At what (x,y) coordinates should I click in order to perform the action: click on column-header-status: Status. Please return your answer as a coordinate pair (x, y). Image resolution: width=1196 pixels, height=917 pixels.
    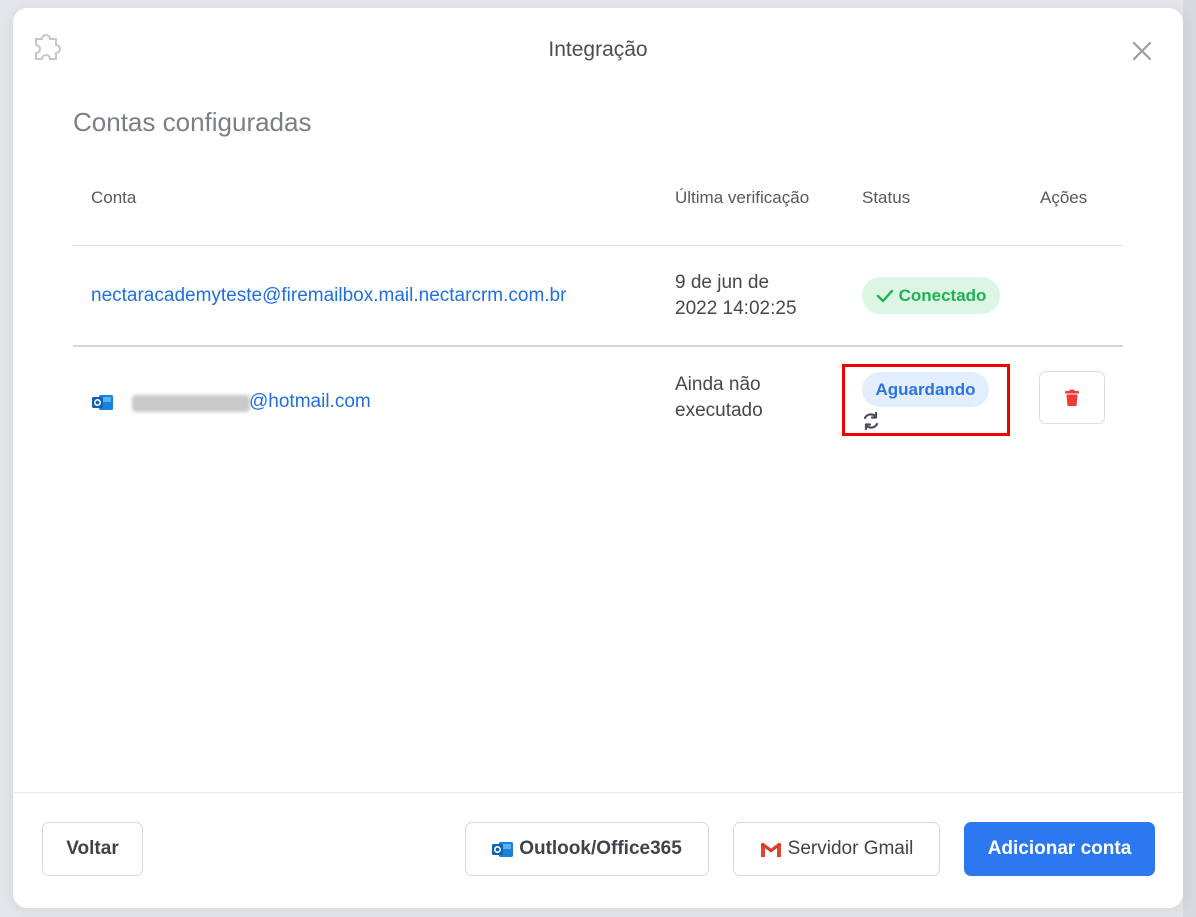
    Looking at the image, I should click on (886, 197).